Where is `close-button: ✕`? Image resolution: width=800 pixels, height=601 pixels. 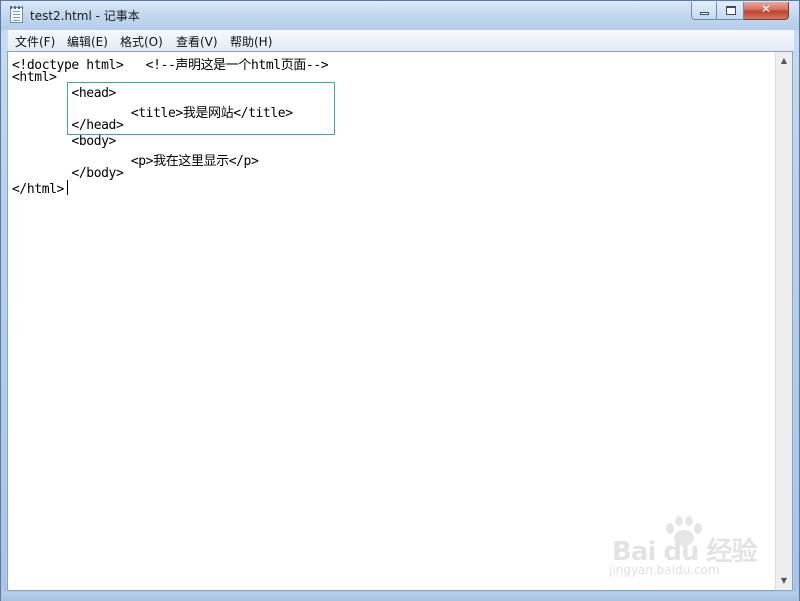
close-button: ✕ is located at coordinates (766, 11).